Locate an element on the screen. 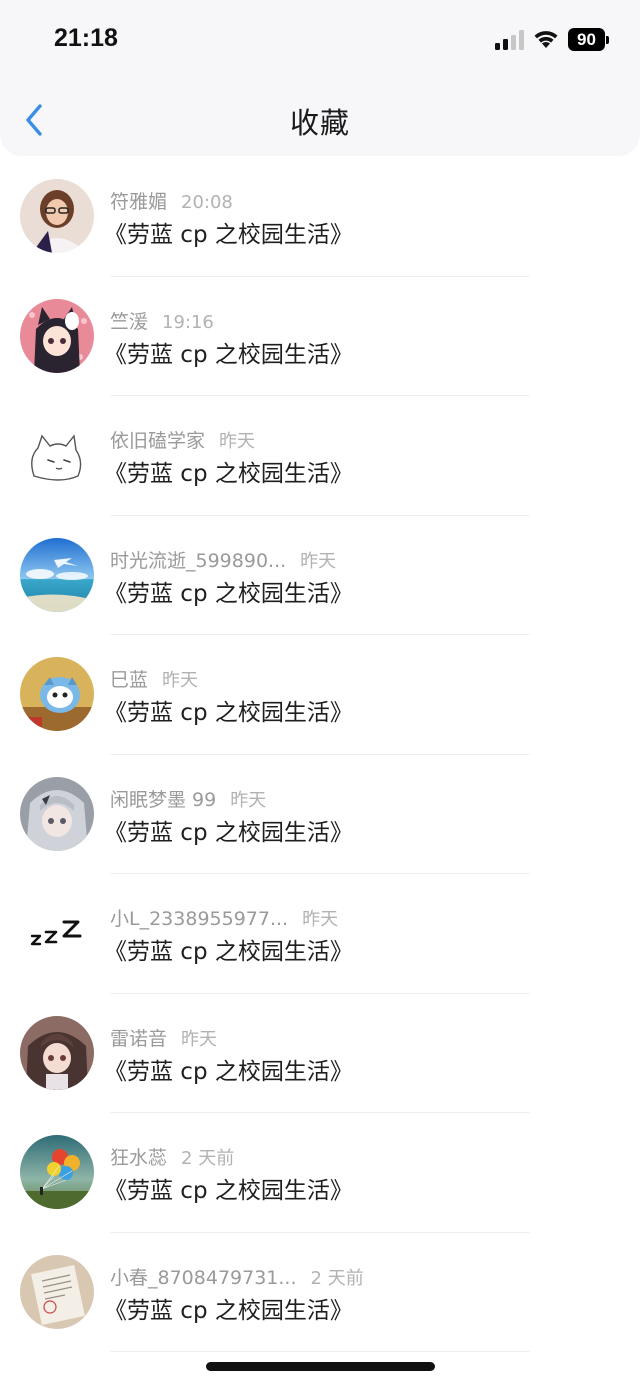  user-name: 依旧磕学家 is located at coordinates (157, 441).